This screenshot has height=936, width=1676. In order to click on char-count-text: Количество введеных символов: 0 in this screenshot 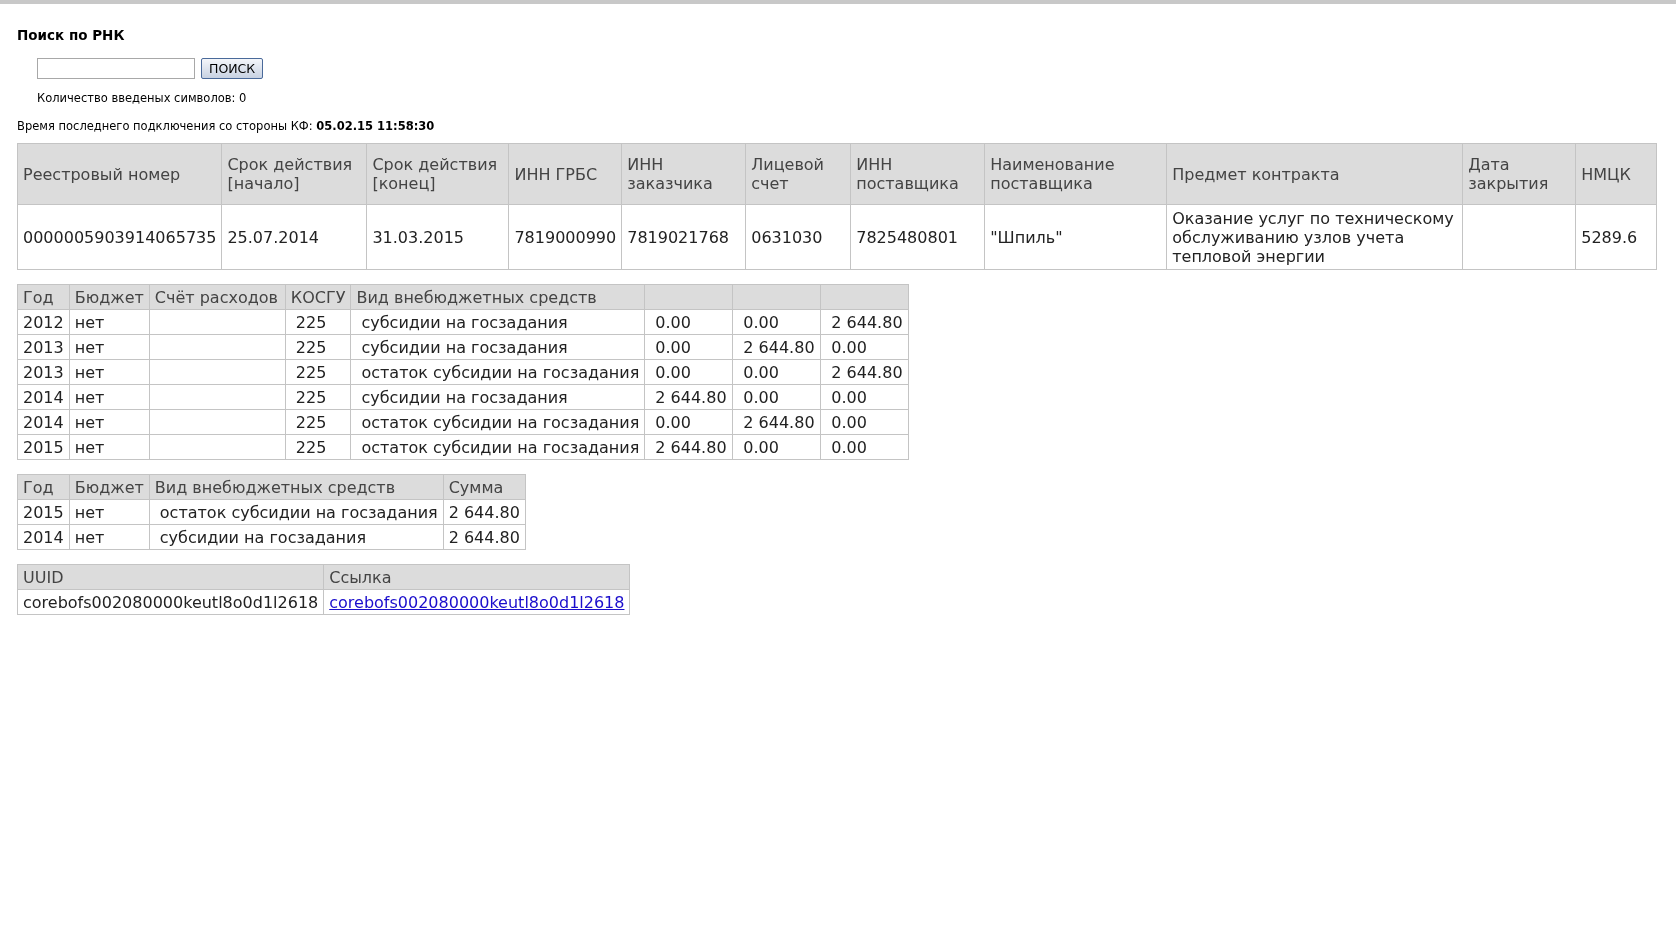, I will do `click(142, 98)`.